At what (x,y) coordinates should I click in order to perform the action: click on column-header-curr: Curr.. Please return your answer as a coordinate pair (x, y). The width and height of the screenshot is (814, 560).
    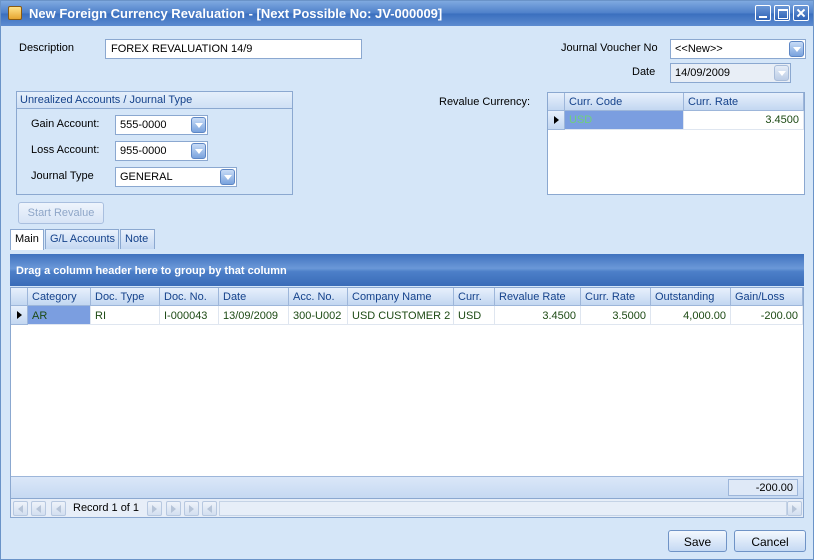
    Looking at the image, I should click on (474, 297).